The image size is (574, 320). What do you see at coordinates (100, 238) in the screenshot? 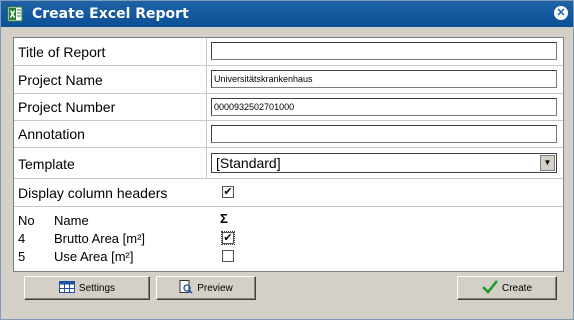
I see `list-item-name: Brutto Area [m²]` at bounding box center [100, 238].